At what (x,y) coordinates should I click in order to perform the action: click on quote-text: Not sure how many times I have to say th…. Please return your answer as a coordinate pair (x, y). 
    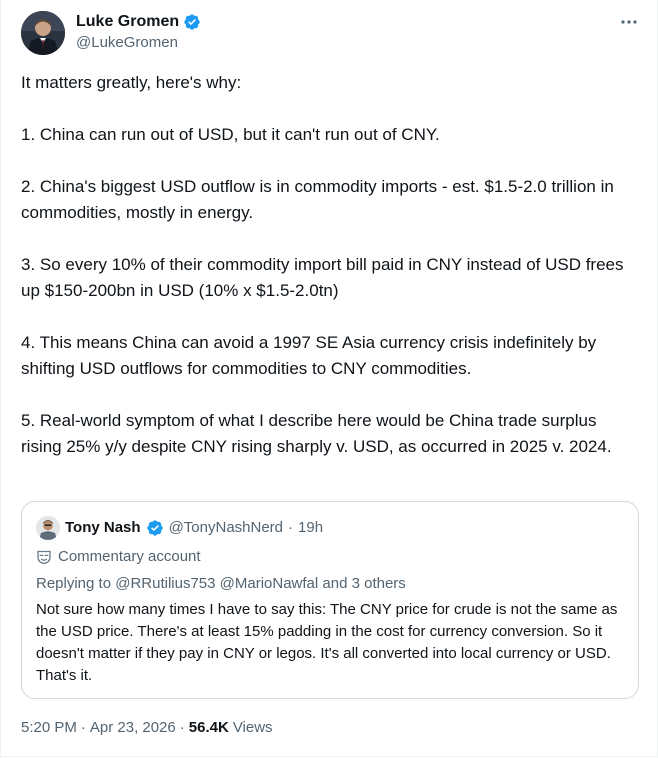
    Looking at the image, I should click on (327, 642).